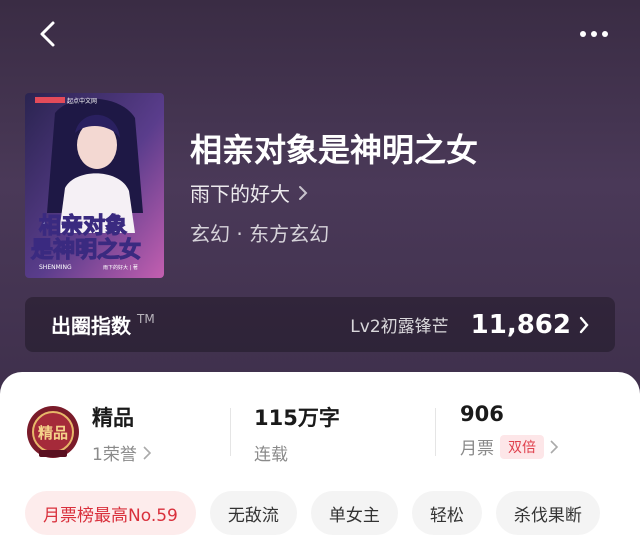  I want to click on cover-title-line1: 相亲对象, so click(83, 226).